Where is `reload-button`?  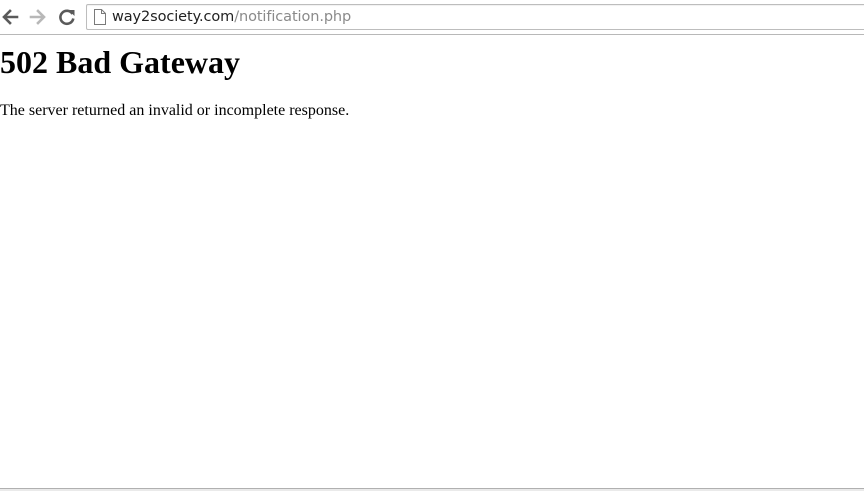 reload-button is located at coordinates (67, 17).